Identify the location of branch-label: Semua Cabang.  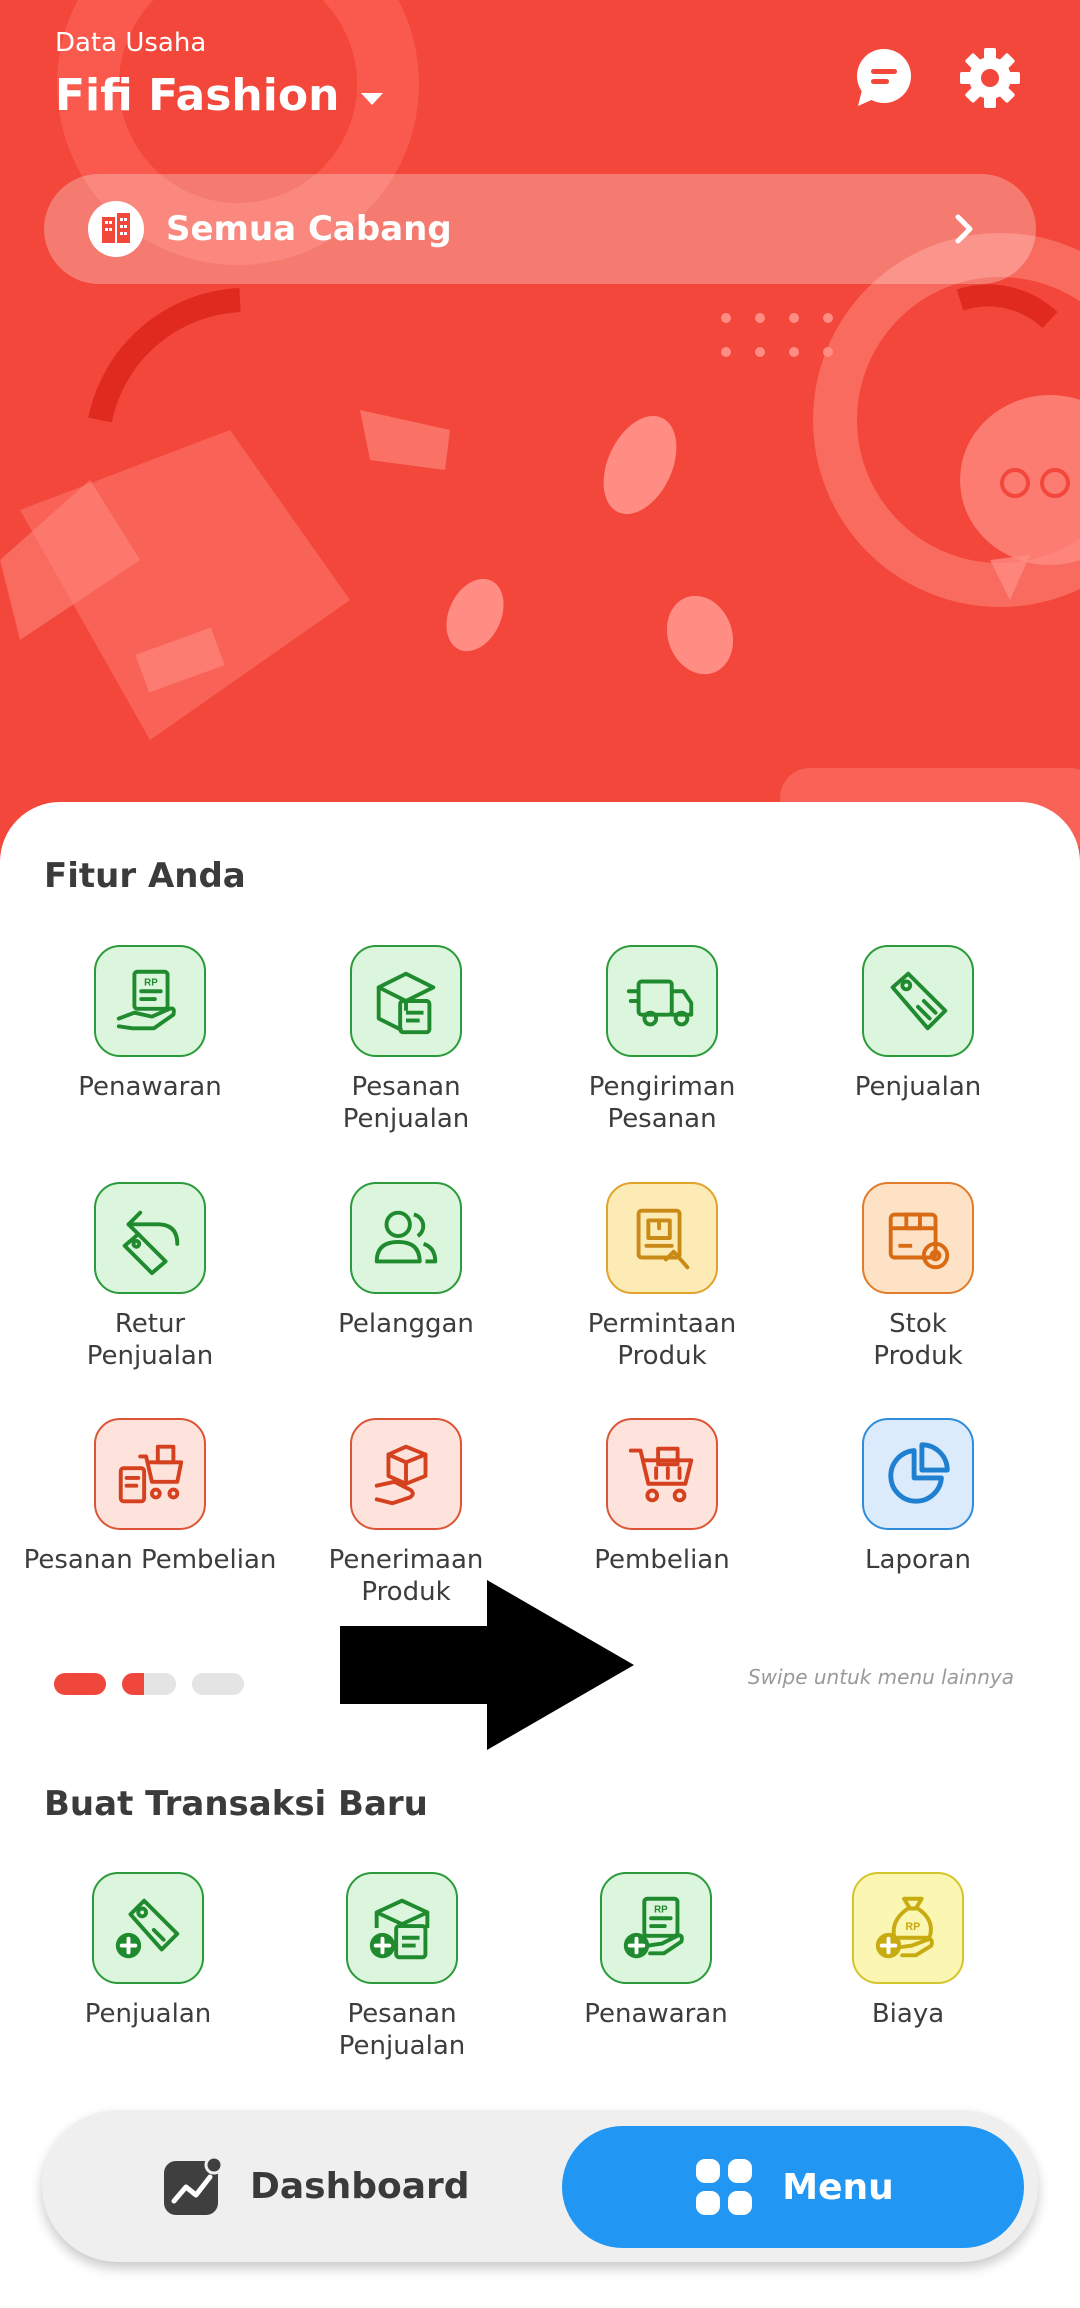
(309, 229).